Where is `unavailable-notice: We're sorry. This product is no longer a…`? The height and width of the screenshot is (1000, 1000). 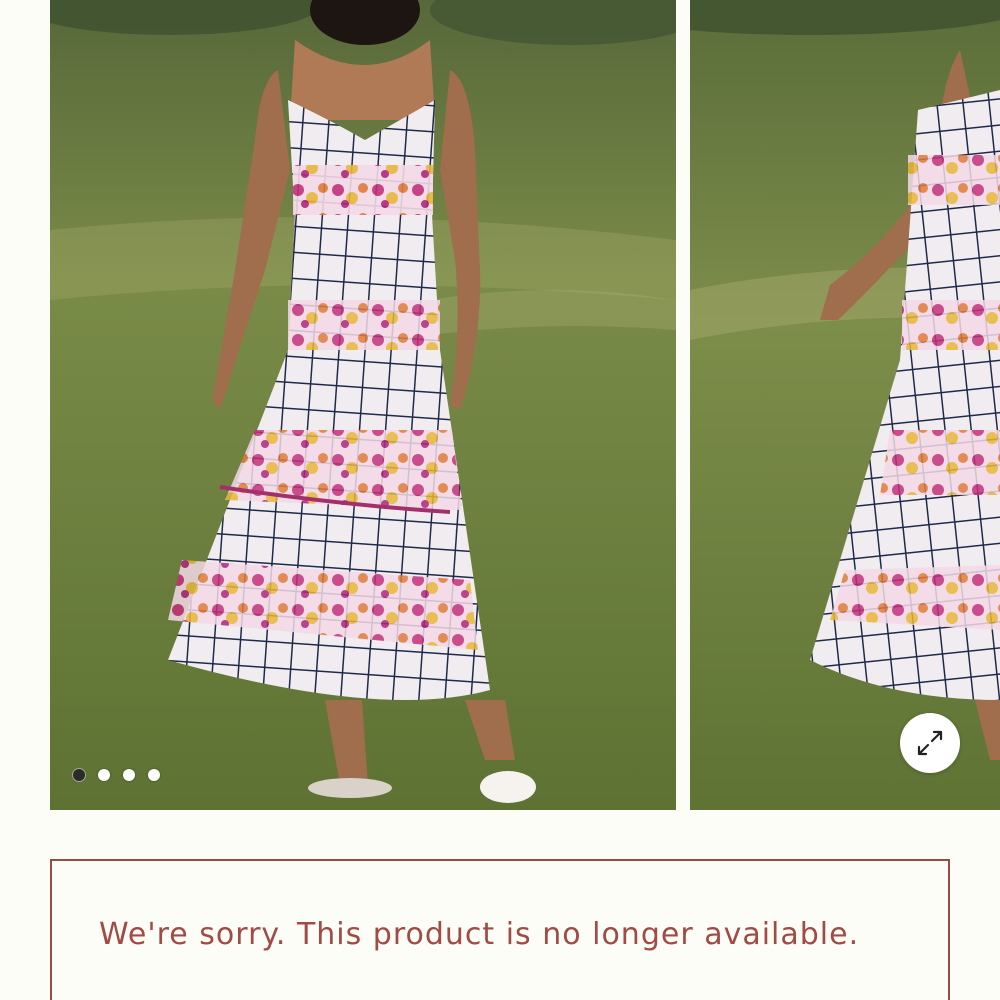 unavailable-notice: We're sorry. This product is no longer a… is located at coordinates (500, 929).